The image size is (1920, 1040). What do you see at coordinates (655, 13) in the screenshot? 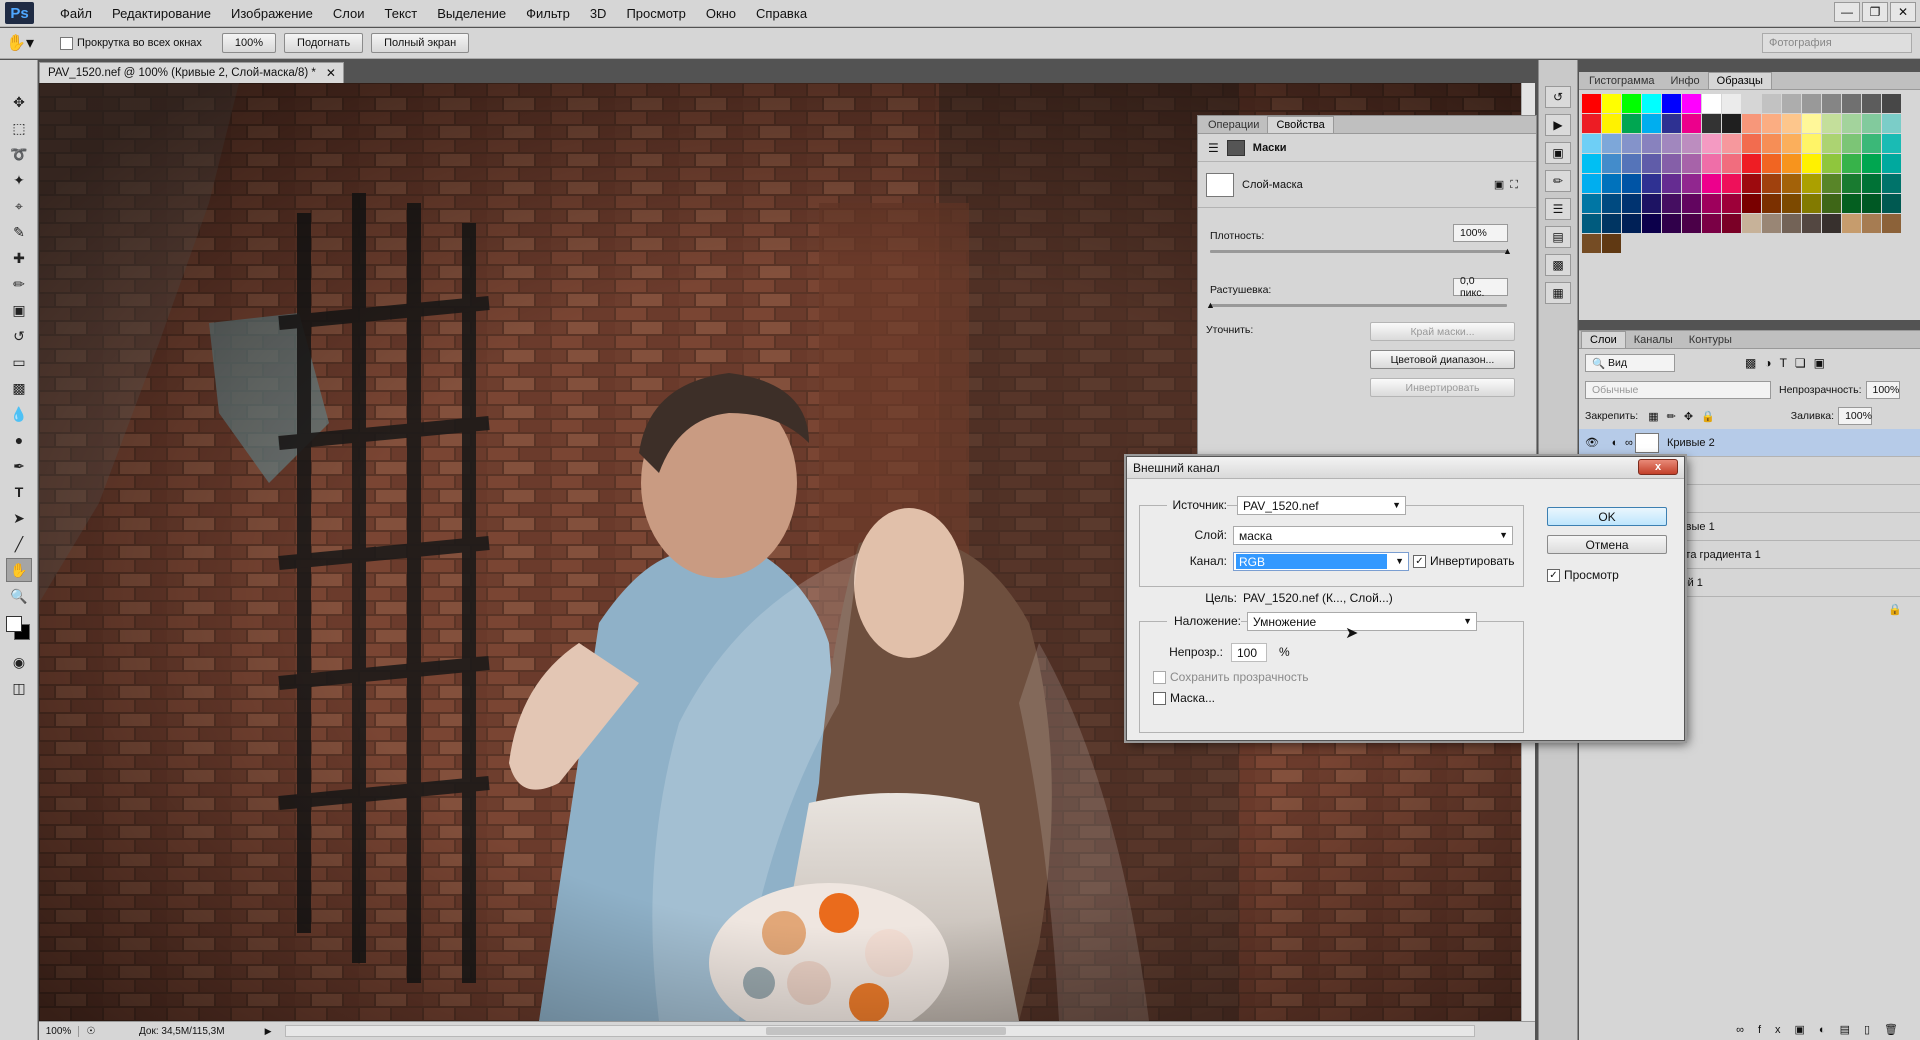
I see `menu-view: Просмотр` at bounding box center [655, 13].